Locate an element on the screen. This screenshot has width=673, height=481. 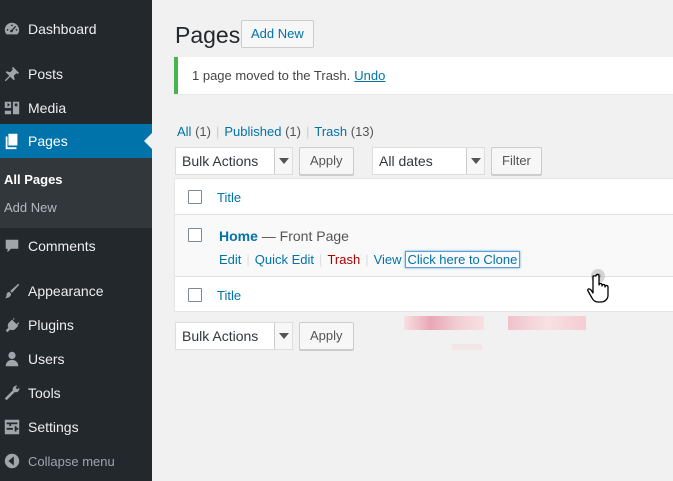
trash-notice: 1 page moved to the Trash. Undo is located at coordinates (423, 75).